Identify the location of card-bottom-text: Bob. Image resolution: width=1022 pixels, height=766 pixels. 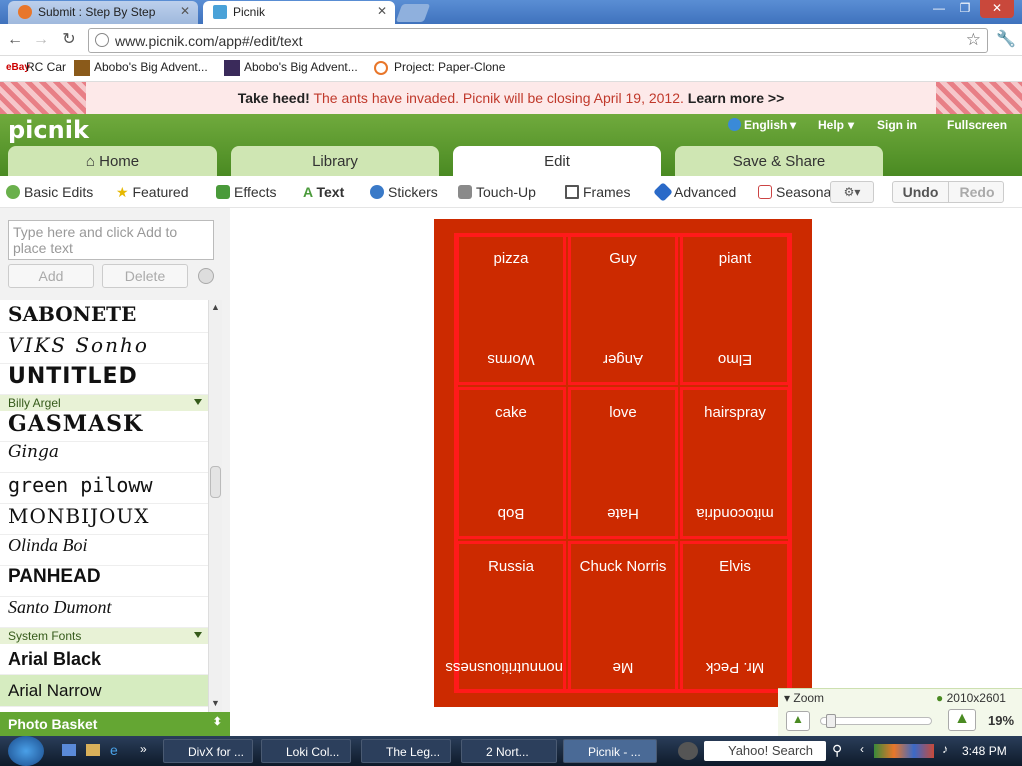
(511, 513).